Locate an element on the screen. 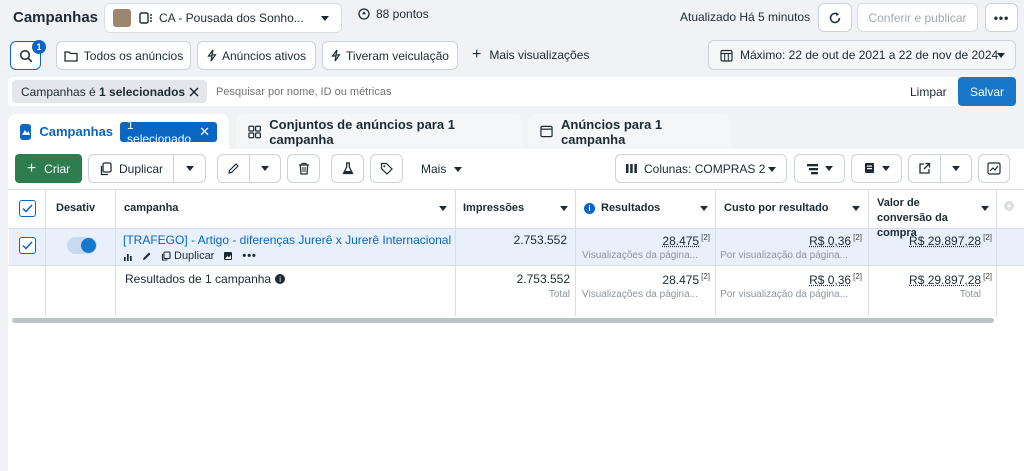 The width and height of the screenshot is (1024, 471). edit-button is located at coordinates (233, 168).